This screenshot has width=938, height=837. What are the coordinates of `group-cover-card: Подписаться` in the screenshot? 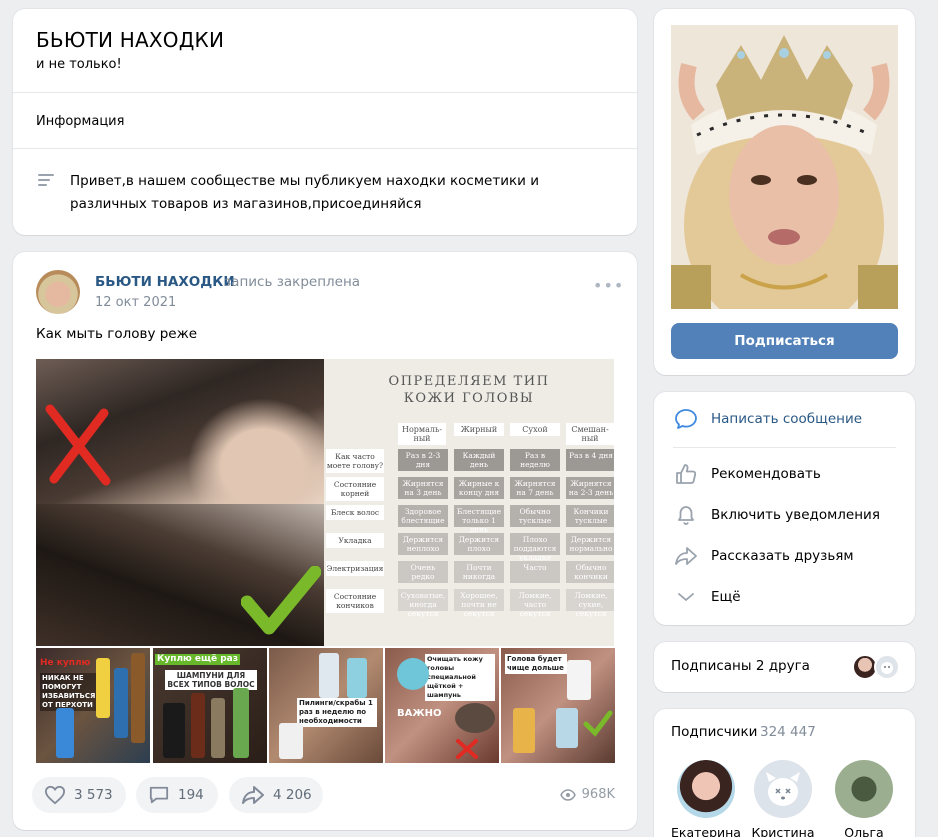 It's located at (784, 192).